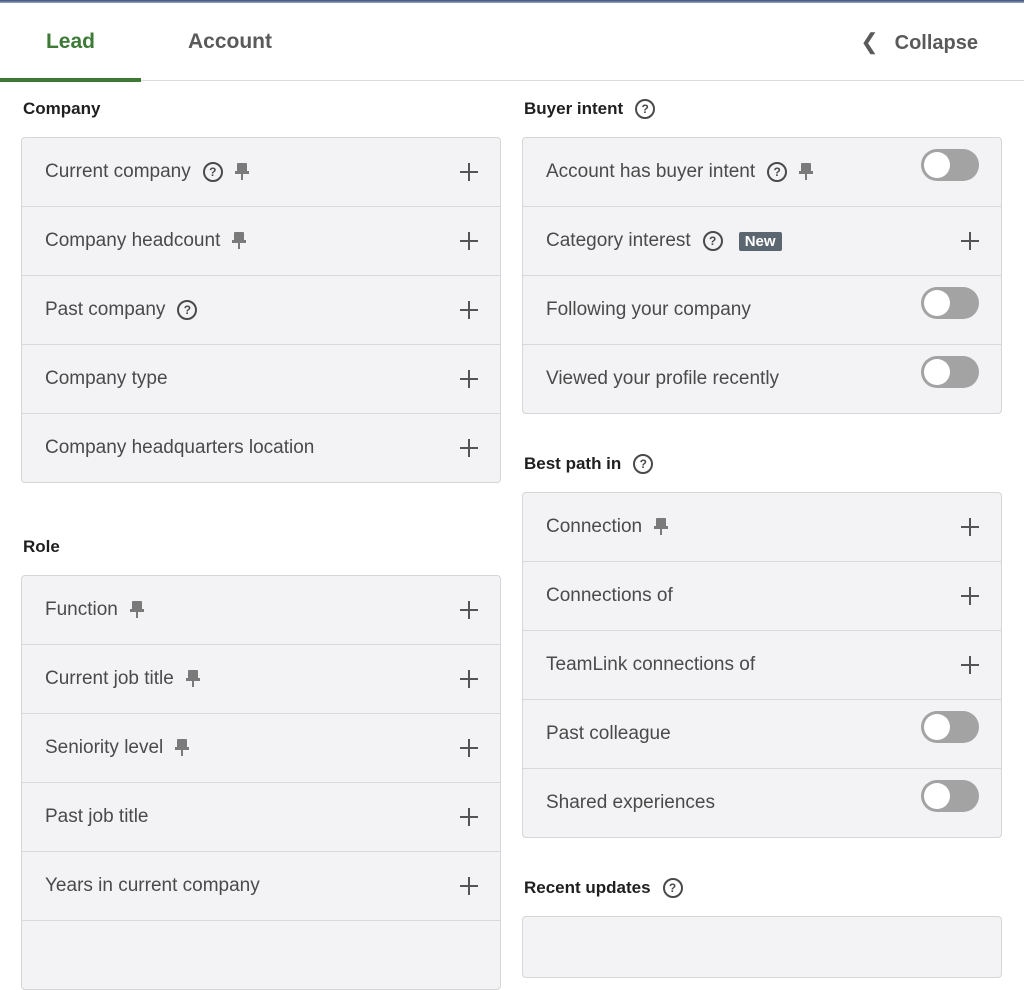  What do you see at coordinates (950, 303) in the screenshot?
I see `following-company-toggle` at bounding box center [950, 303].